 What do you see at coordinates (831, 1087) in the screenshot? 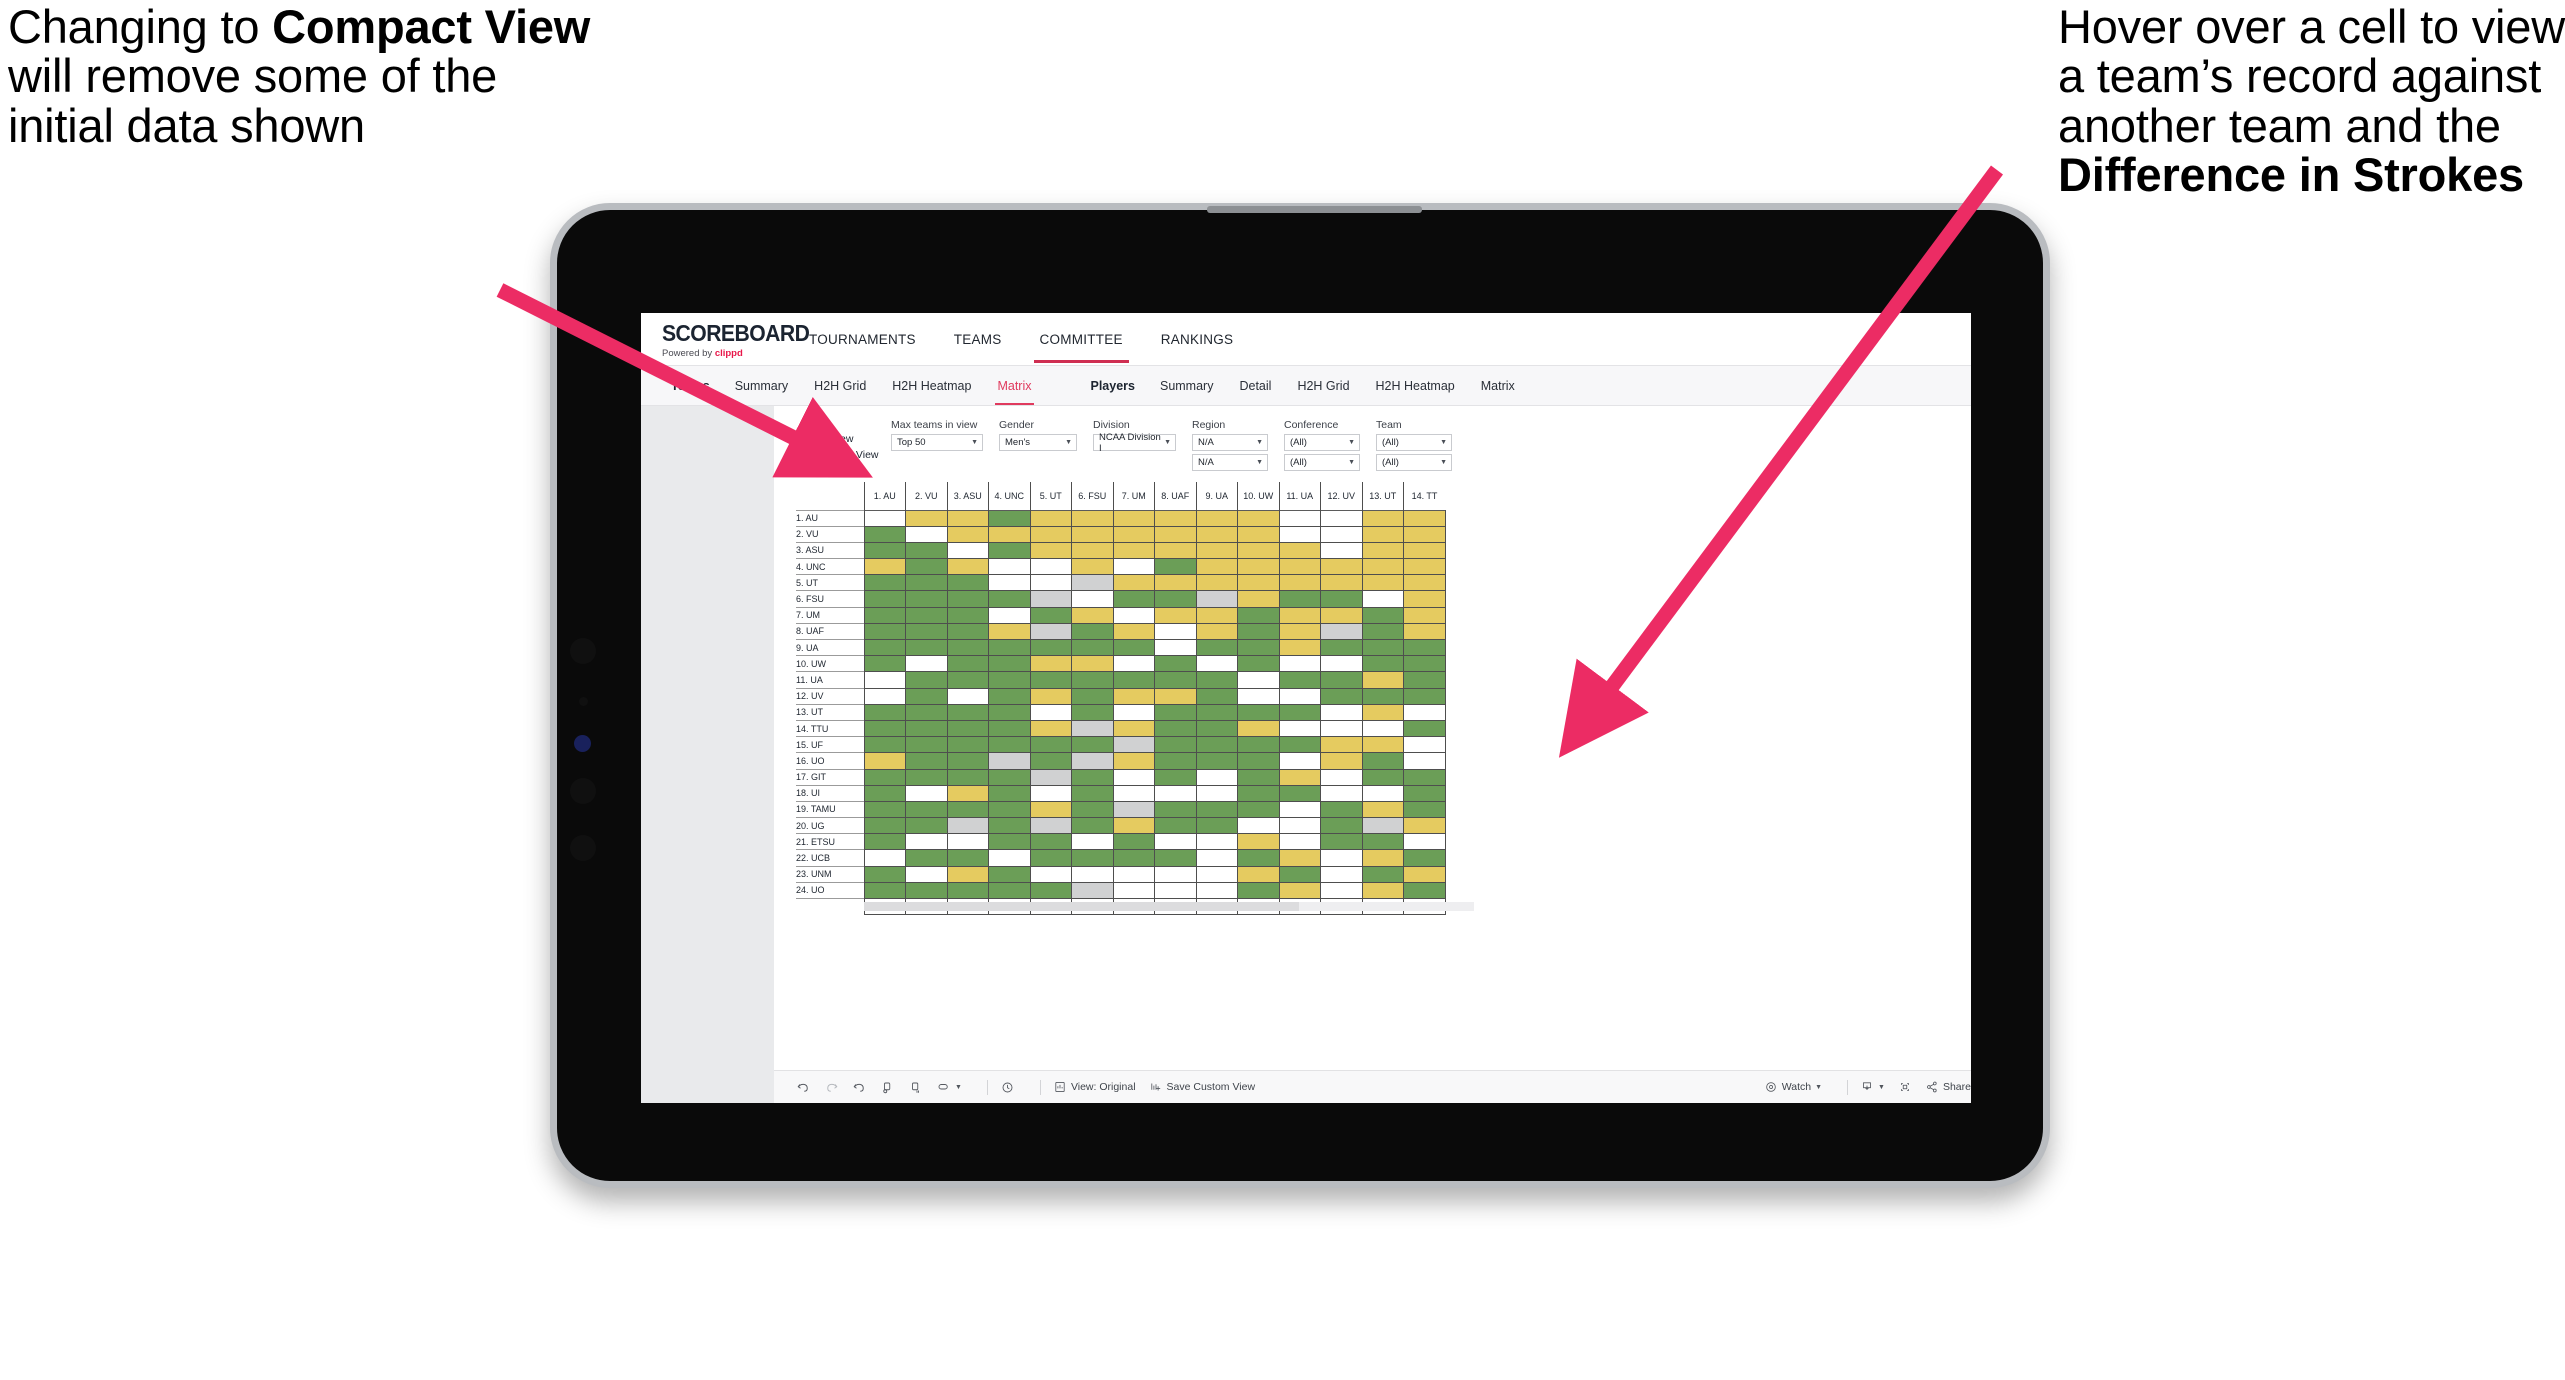
I see `redo-button` at bounding box center [831, 1087].